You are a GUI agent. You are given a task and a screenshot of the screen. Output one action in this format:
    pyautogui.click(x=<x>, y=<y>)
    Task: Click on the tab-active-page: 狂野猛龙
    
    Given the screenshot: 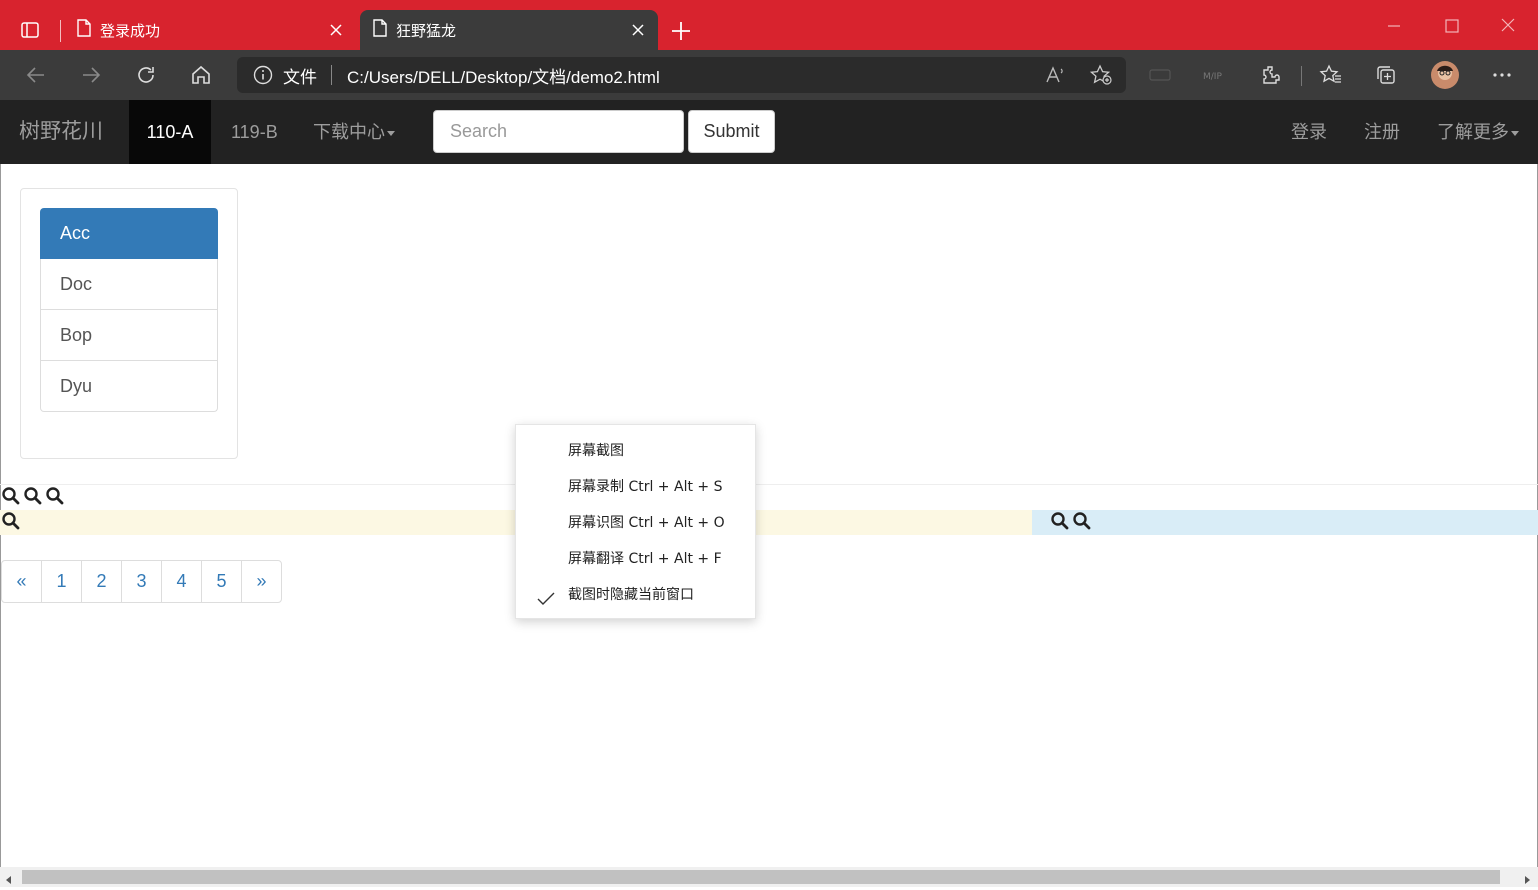 What is the action you would take?
    pyautogui.click(x=509, y=30)
    